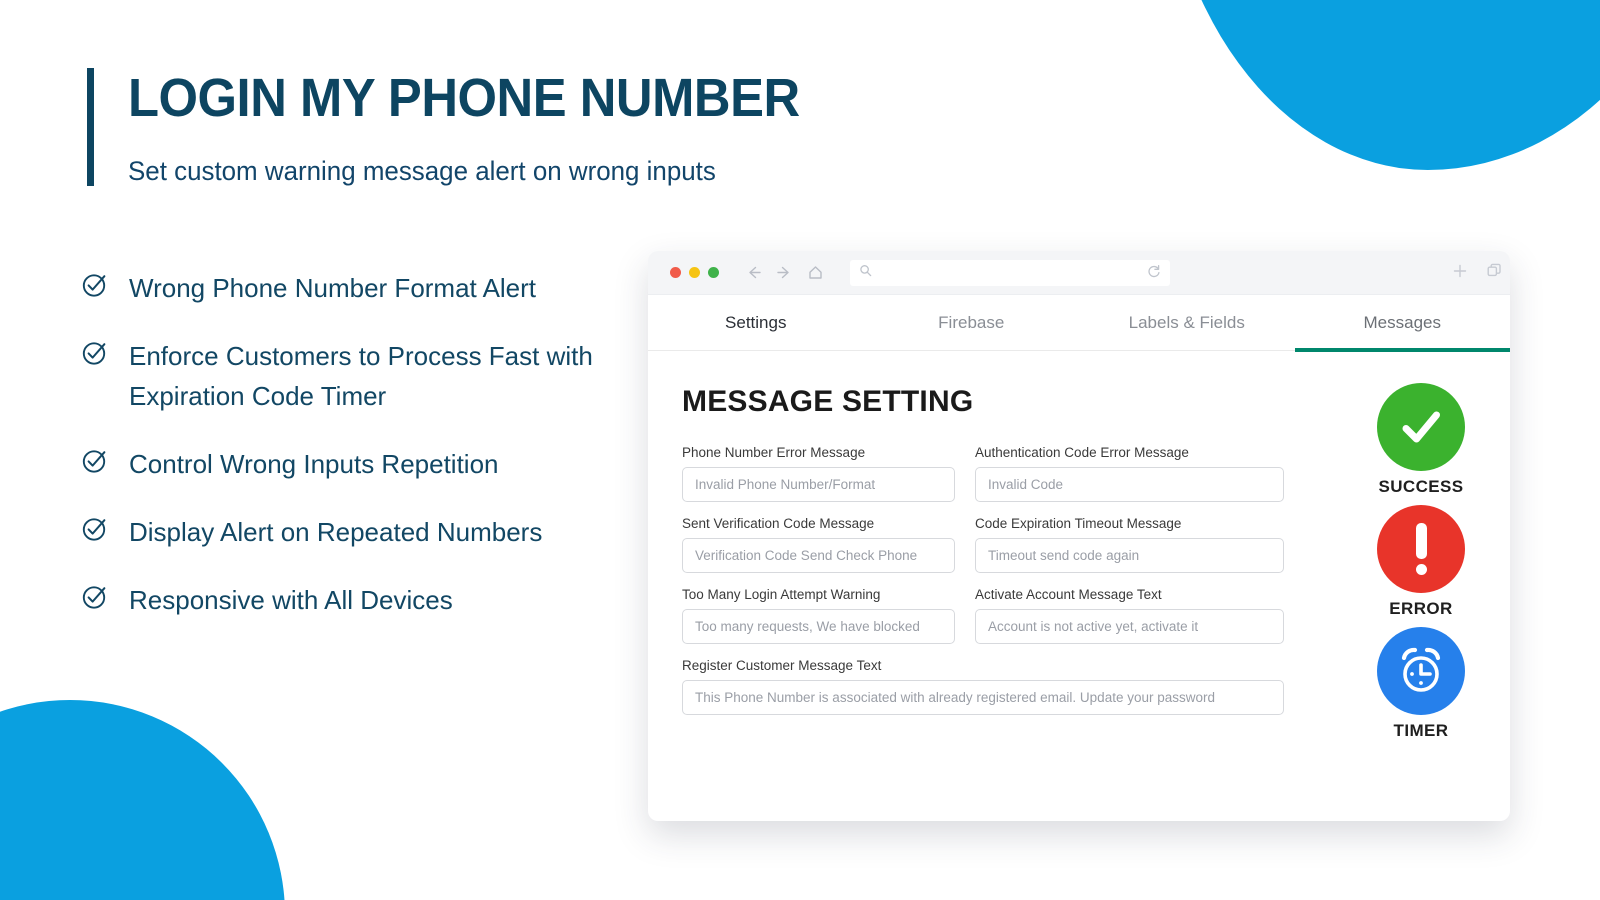  I want to click on status-badge-timer: TIMER, so click(1421, 684).